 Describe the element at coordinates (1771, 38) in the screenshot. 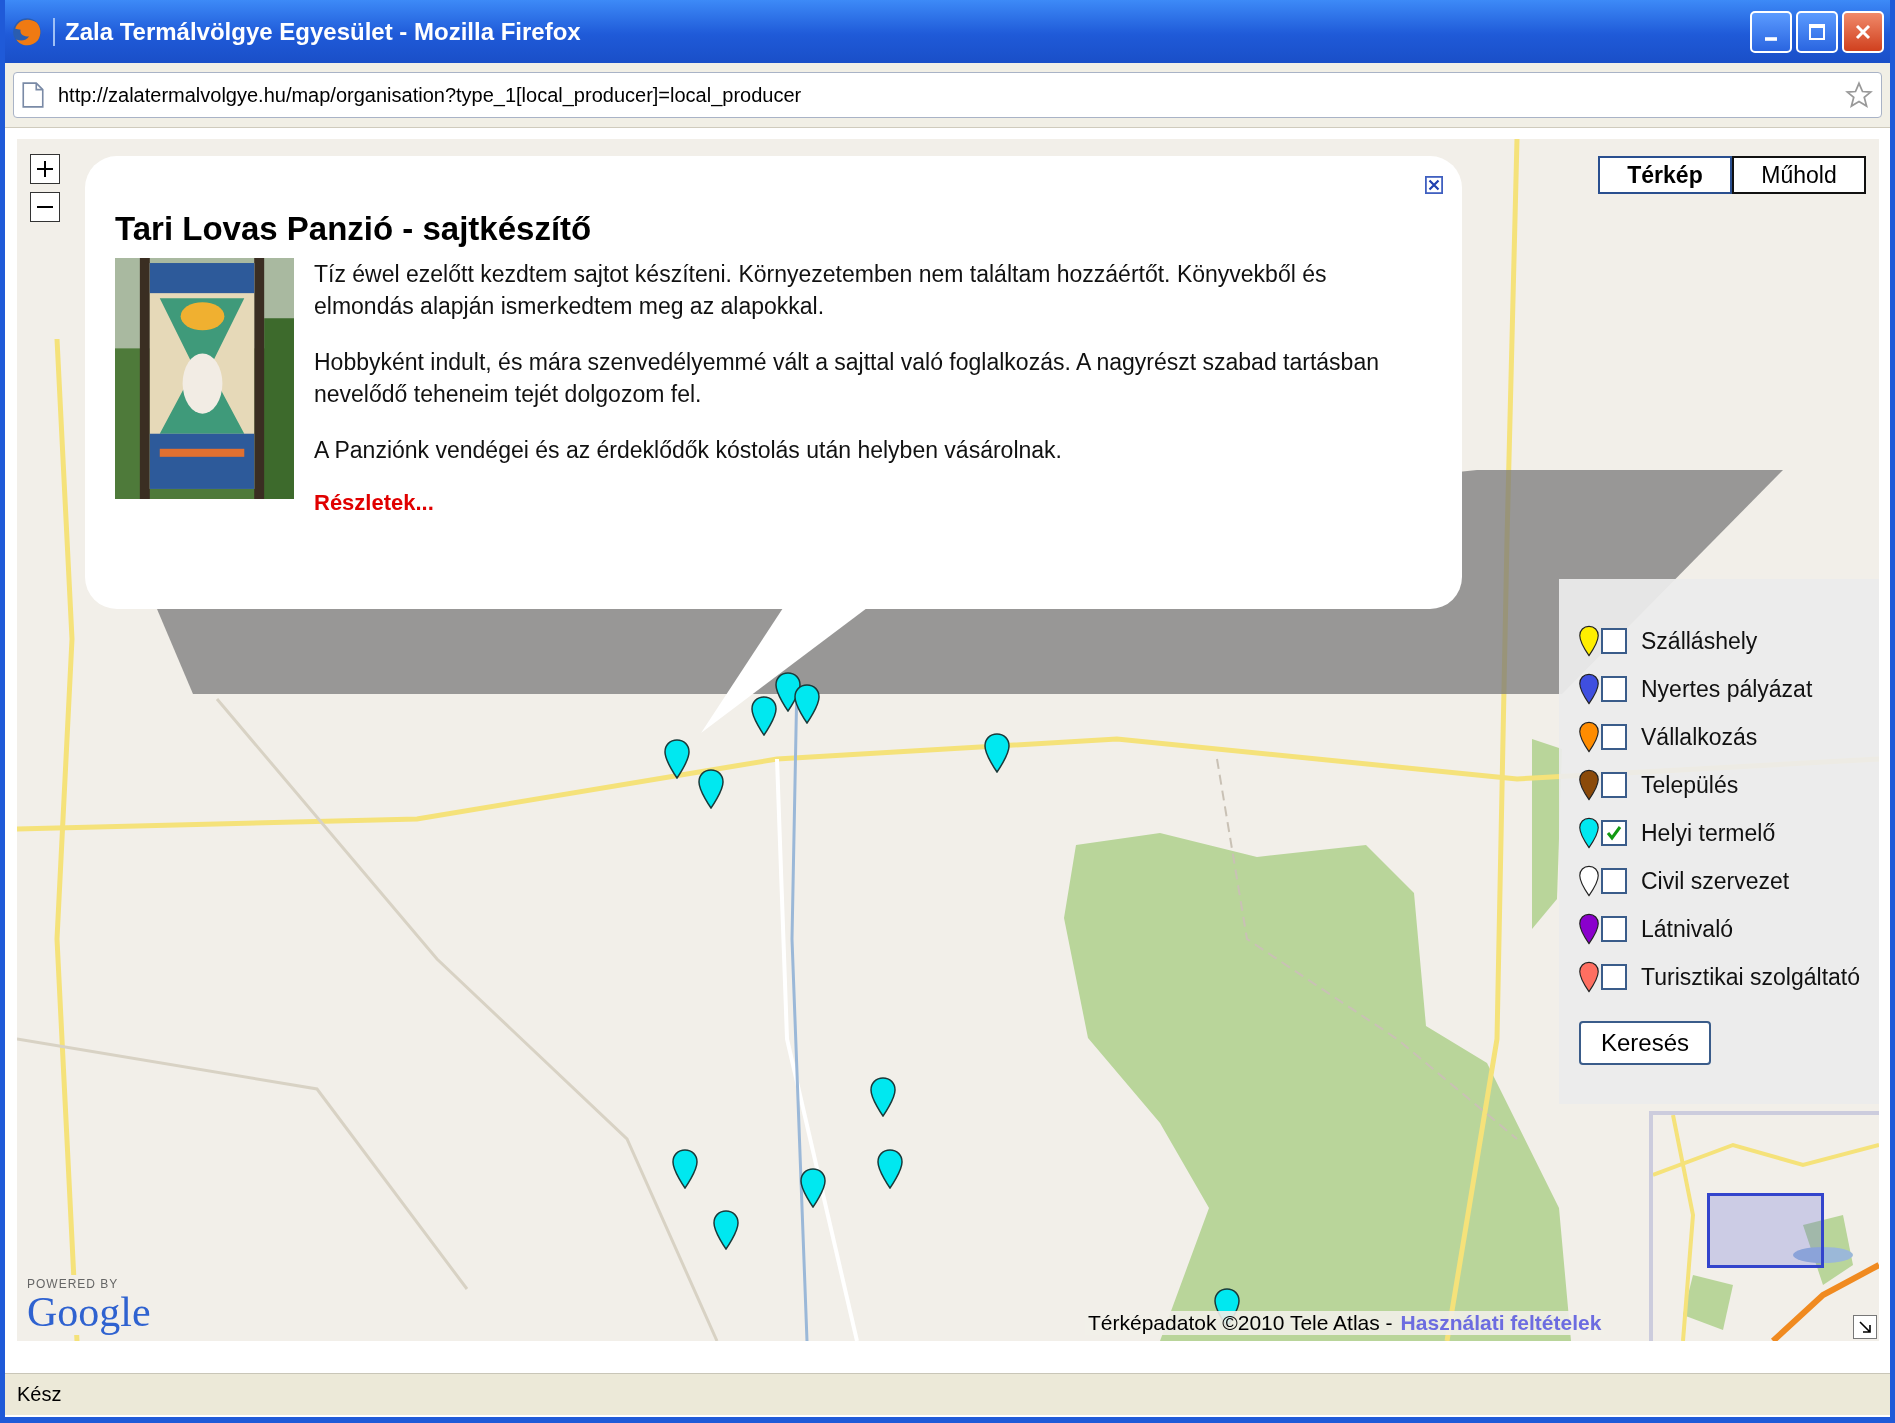

I see `minimize-icon` at that location.